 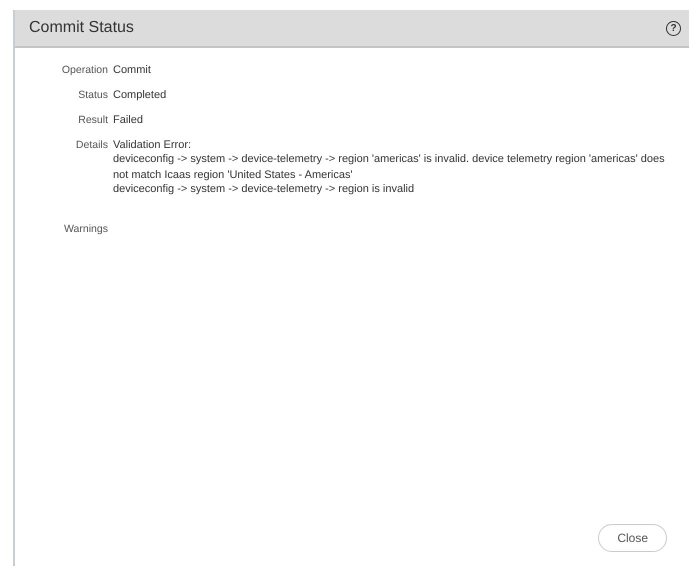 What do you see at coordinates (632, 538) in the screenshot?
I see `close-button: Close` at bounding box center [632, 538].